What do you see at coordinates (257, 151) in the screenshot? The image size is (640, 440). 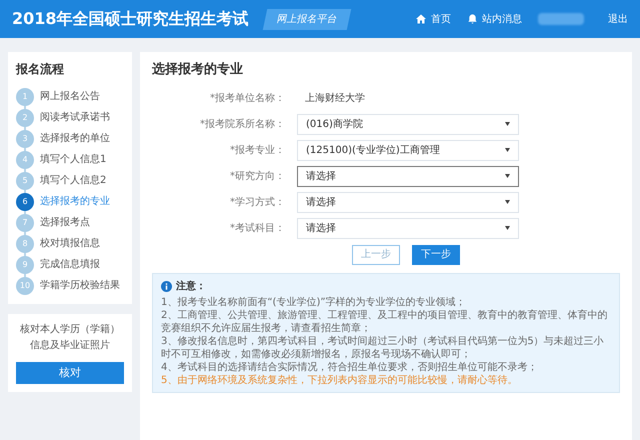 I see `field-label: *报考专业：` at bounding box center [257, 151].